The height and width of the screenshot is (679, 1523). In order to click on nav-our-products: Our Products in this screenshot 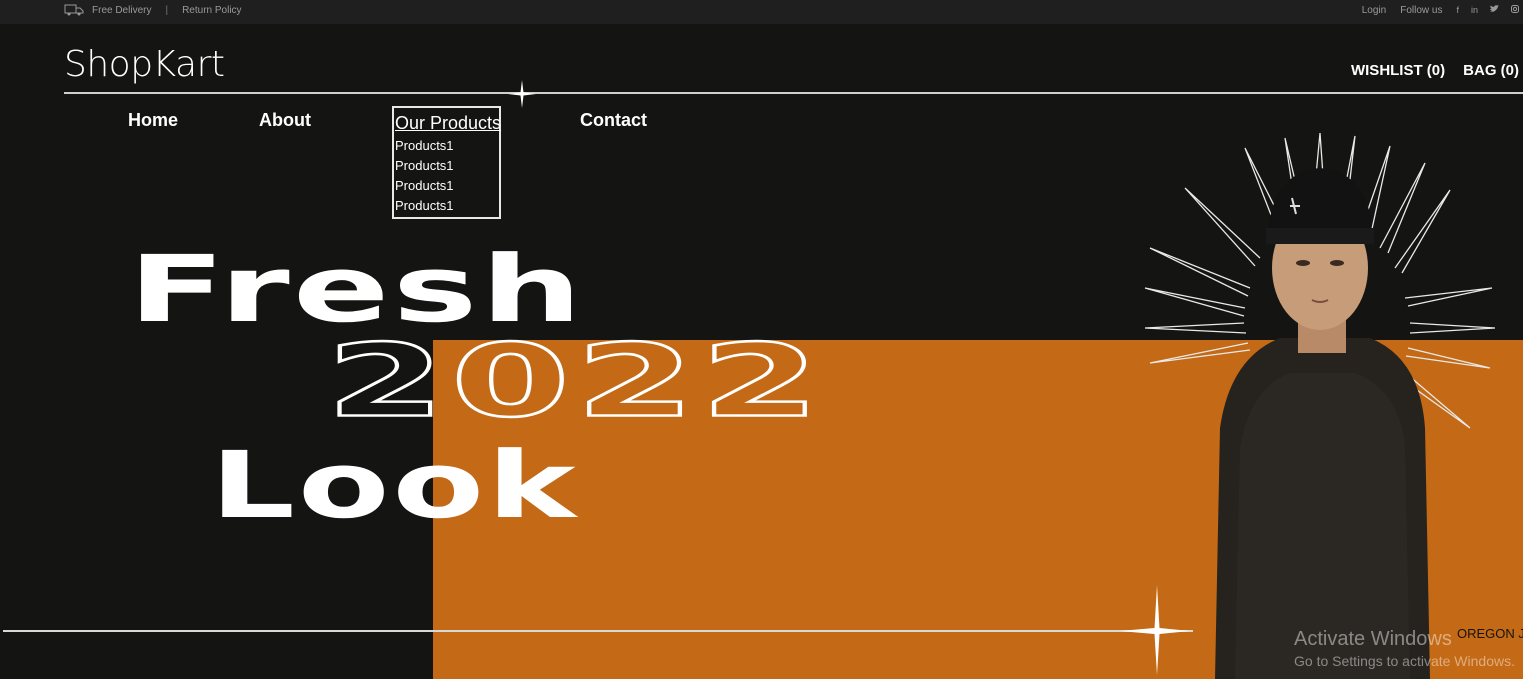, I will do `click(448, 123)`.